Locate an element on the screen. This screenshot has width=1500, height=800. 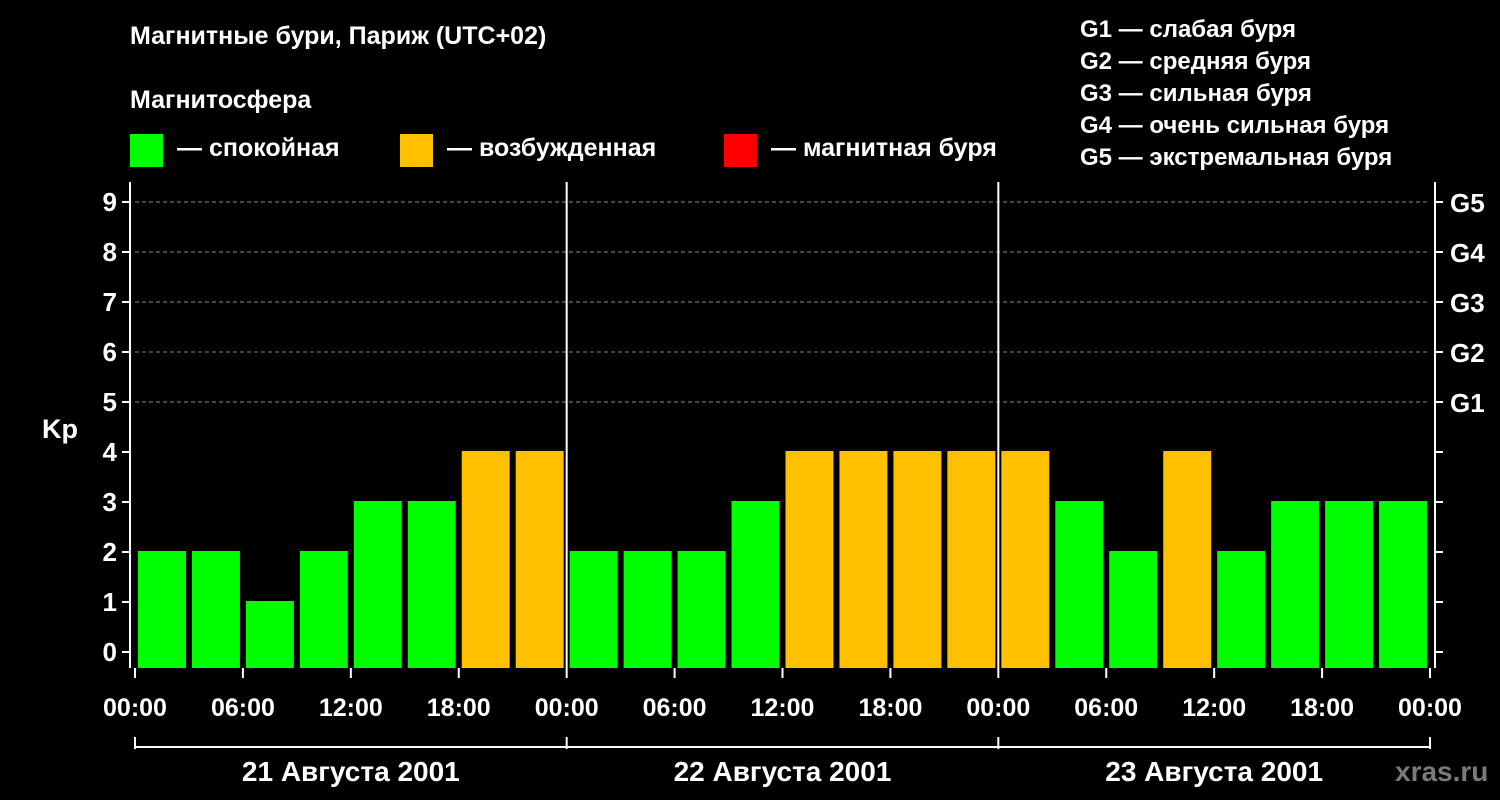
x-tick-label-11: 18:00 is located at coordinates (1322, 708).